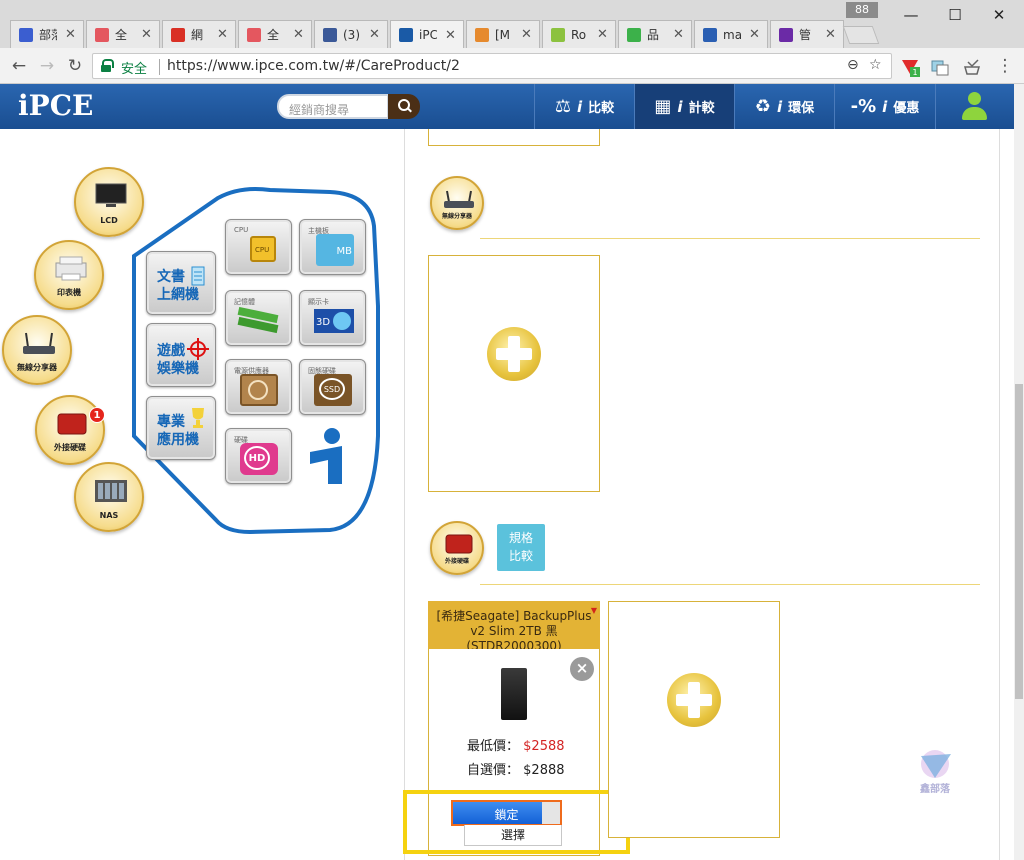  I want to click on site-header: iPCE 經銷商搜尋 ⚖ i 比較 ▦ i 計較 ♻ i 環保 -% i 優惠, so click(507, 106).